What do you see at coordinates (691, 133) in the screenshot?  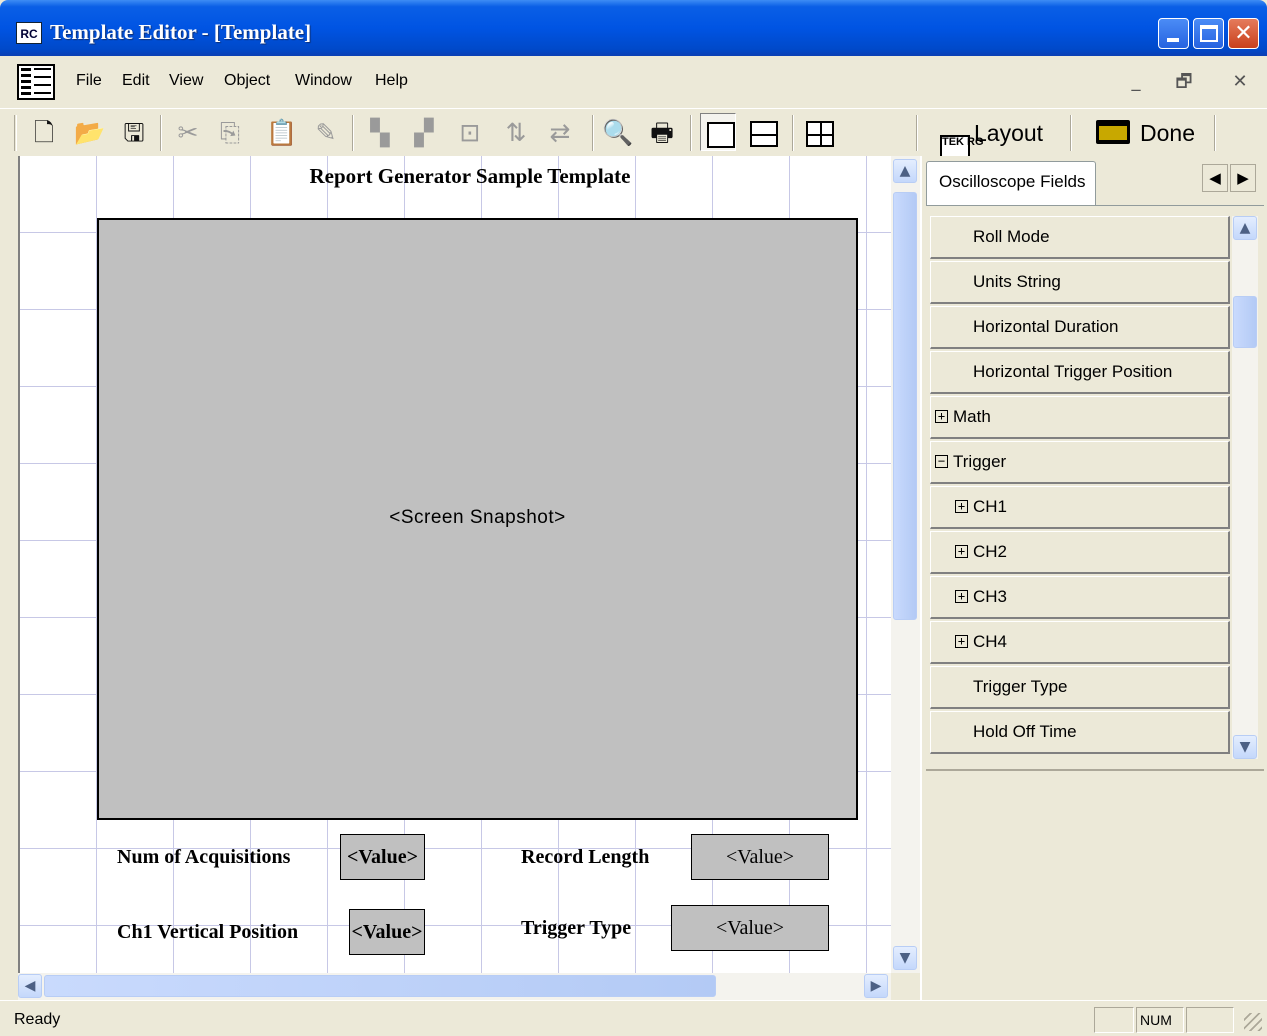 I see `toolbar-separator` at bounding box center [691, 133].